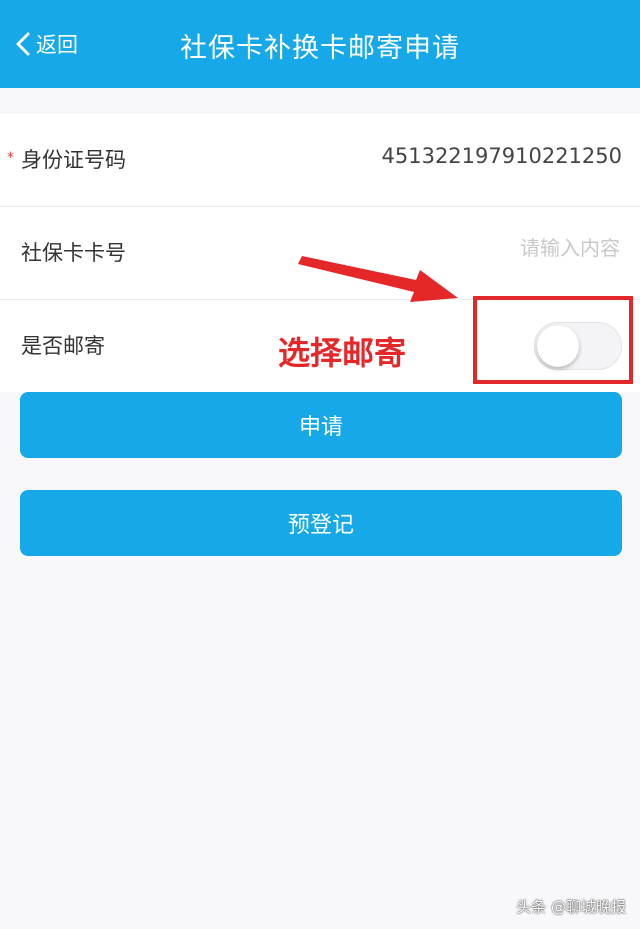 This screenshot has width=640, height=929. I want to click on page-title: 社保卡补换卡邮寄申请, so click(320, 48).